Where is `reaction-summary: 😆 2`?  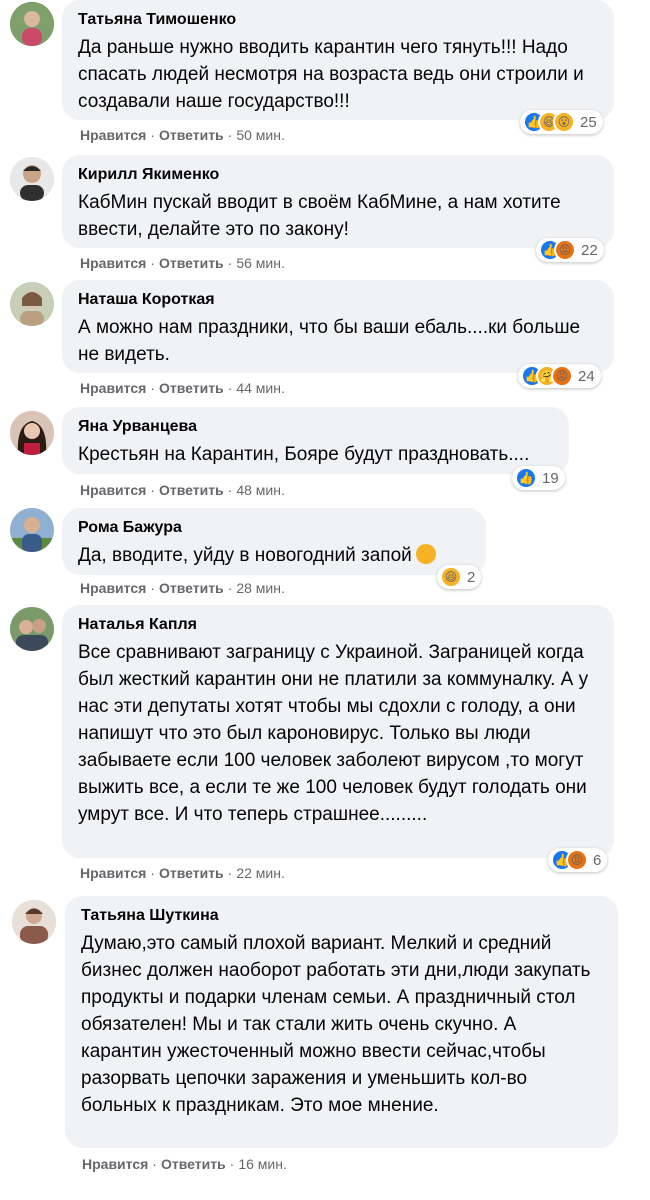
reaction-summary: 😆 2 is located at coordinates (459, 577).